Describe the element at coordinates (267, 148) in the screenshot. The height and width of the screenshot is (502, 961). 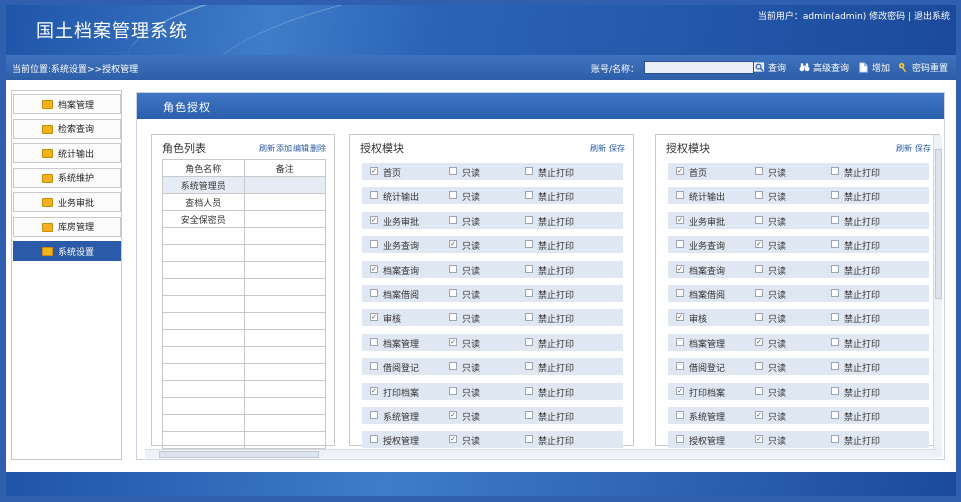
I see `role-action-link: 刷新` at that location.